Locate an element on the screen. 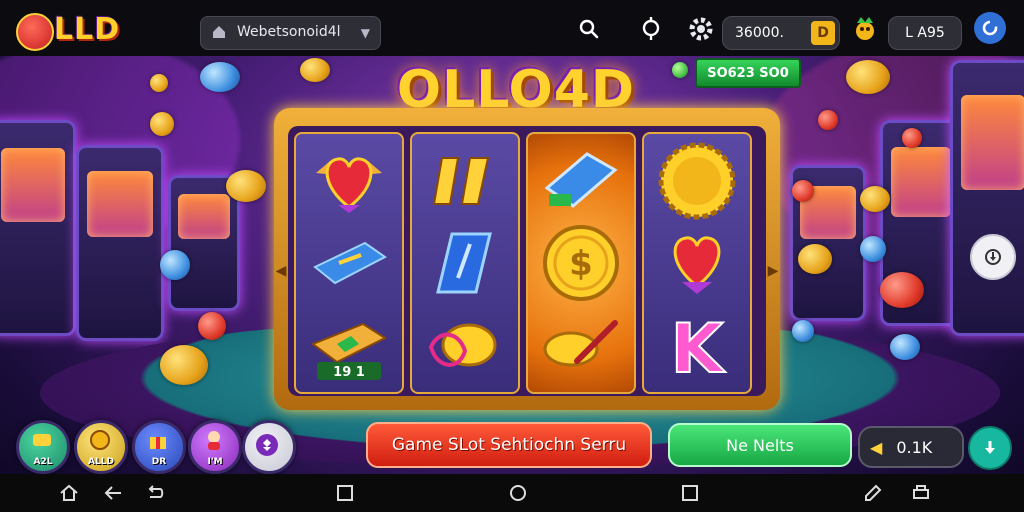 The image size is (1024, 512). search-value: Webetsonoid4l is located at coordinates (289, 32).